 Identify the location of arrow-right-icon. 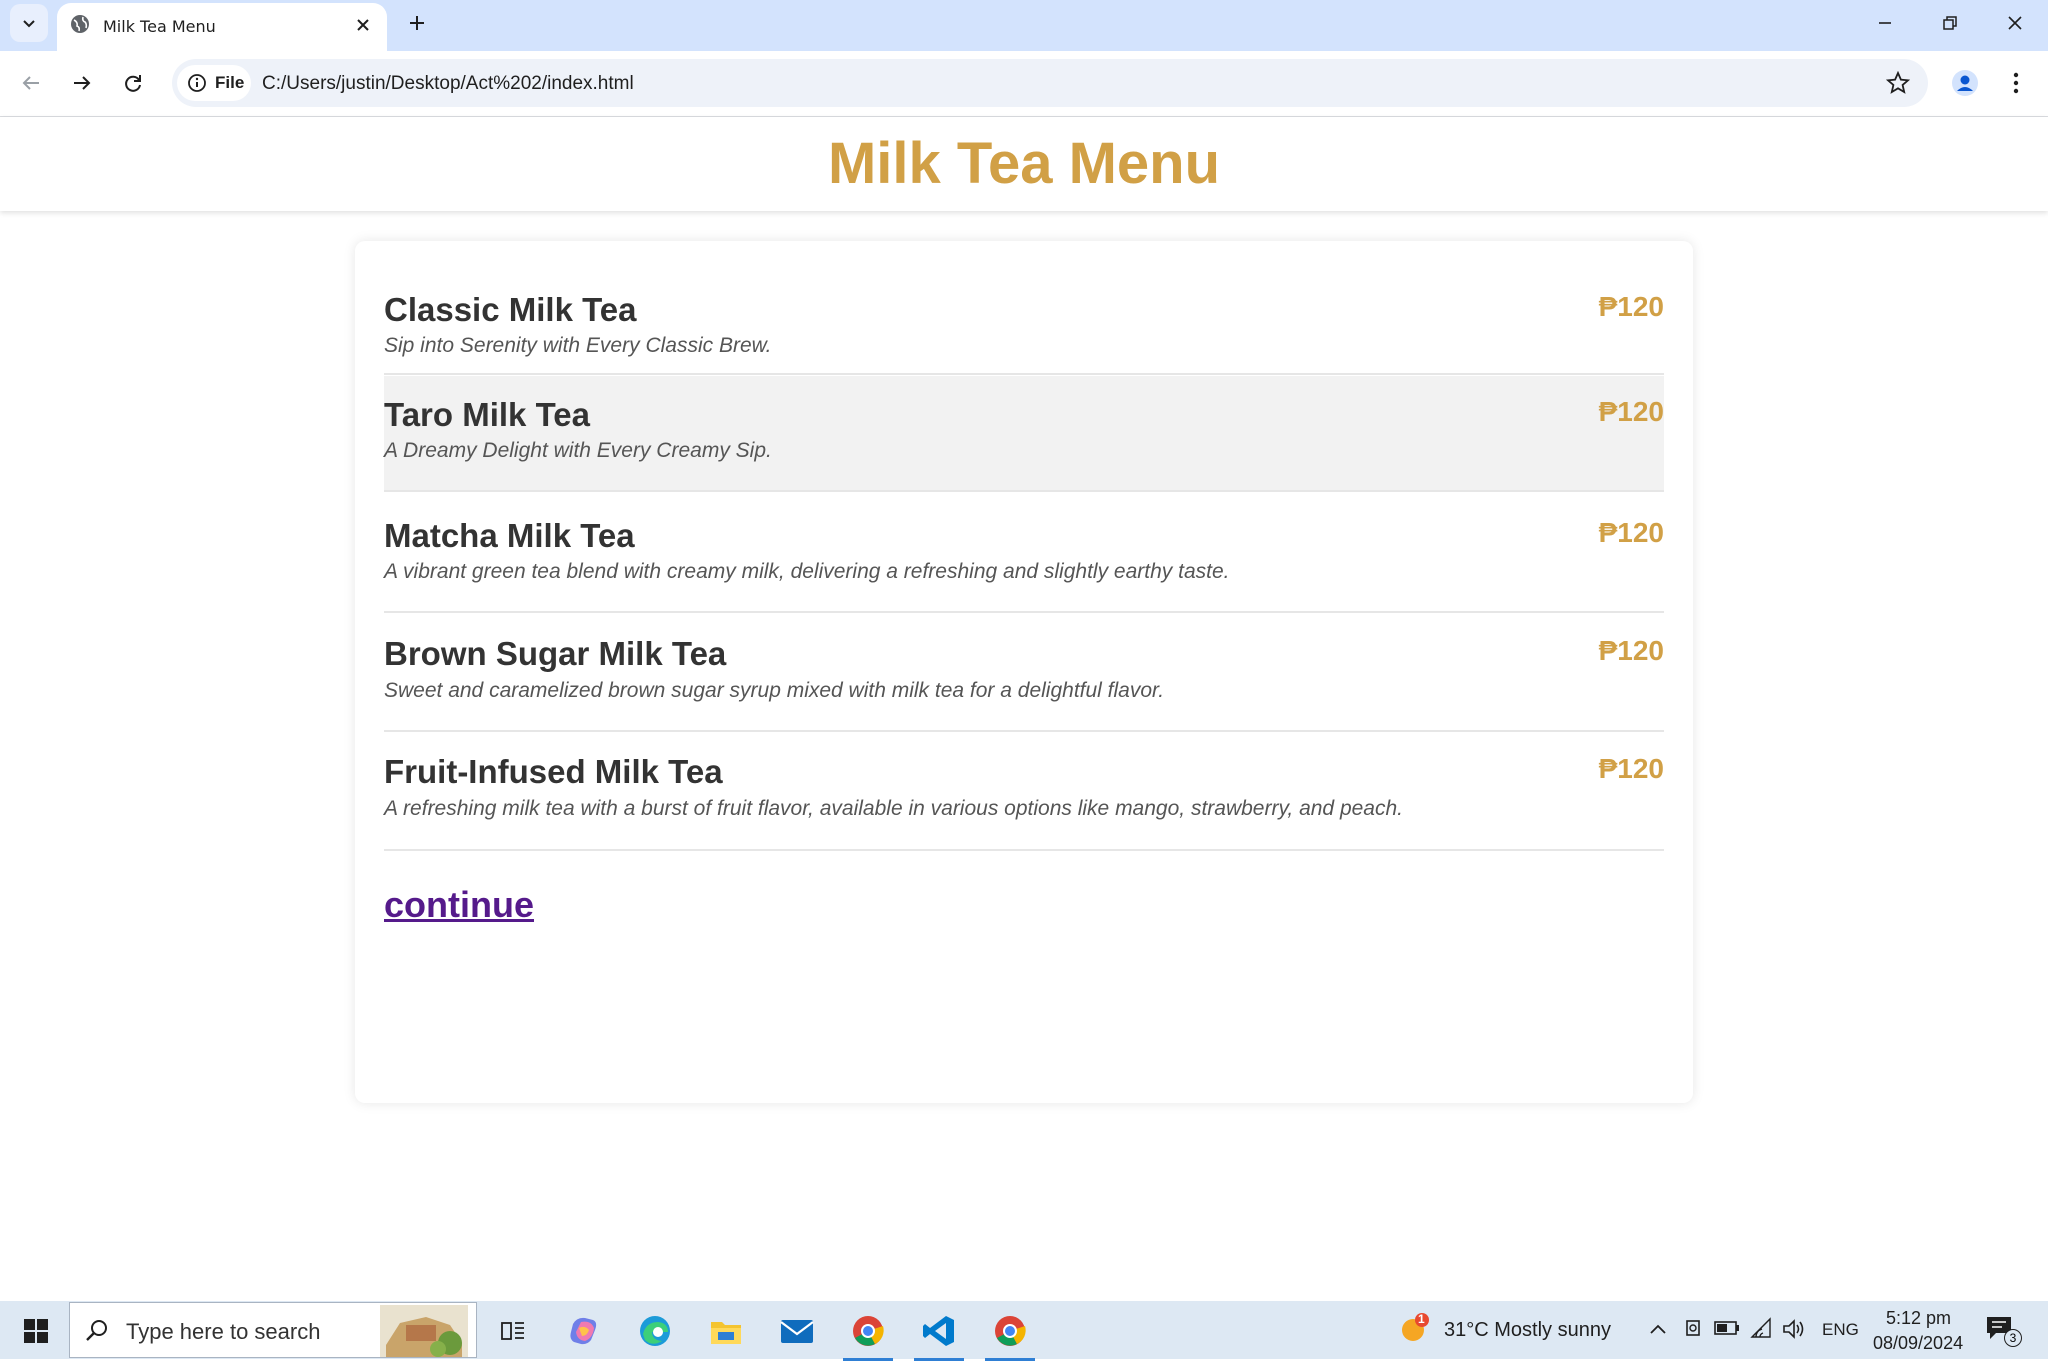
(82, 83).